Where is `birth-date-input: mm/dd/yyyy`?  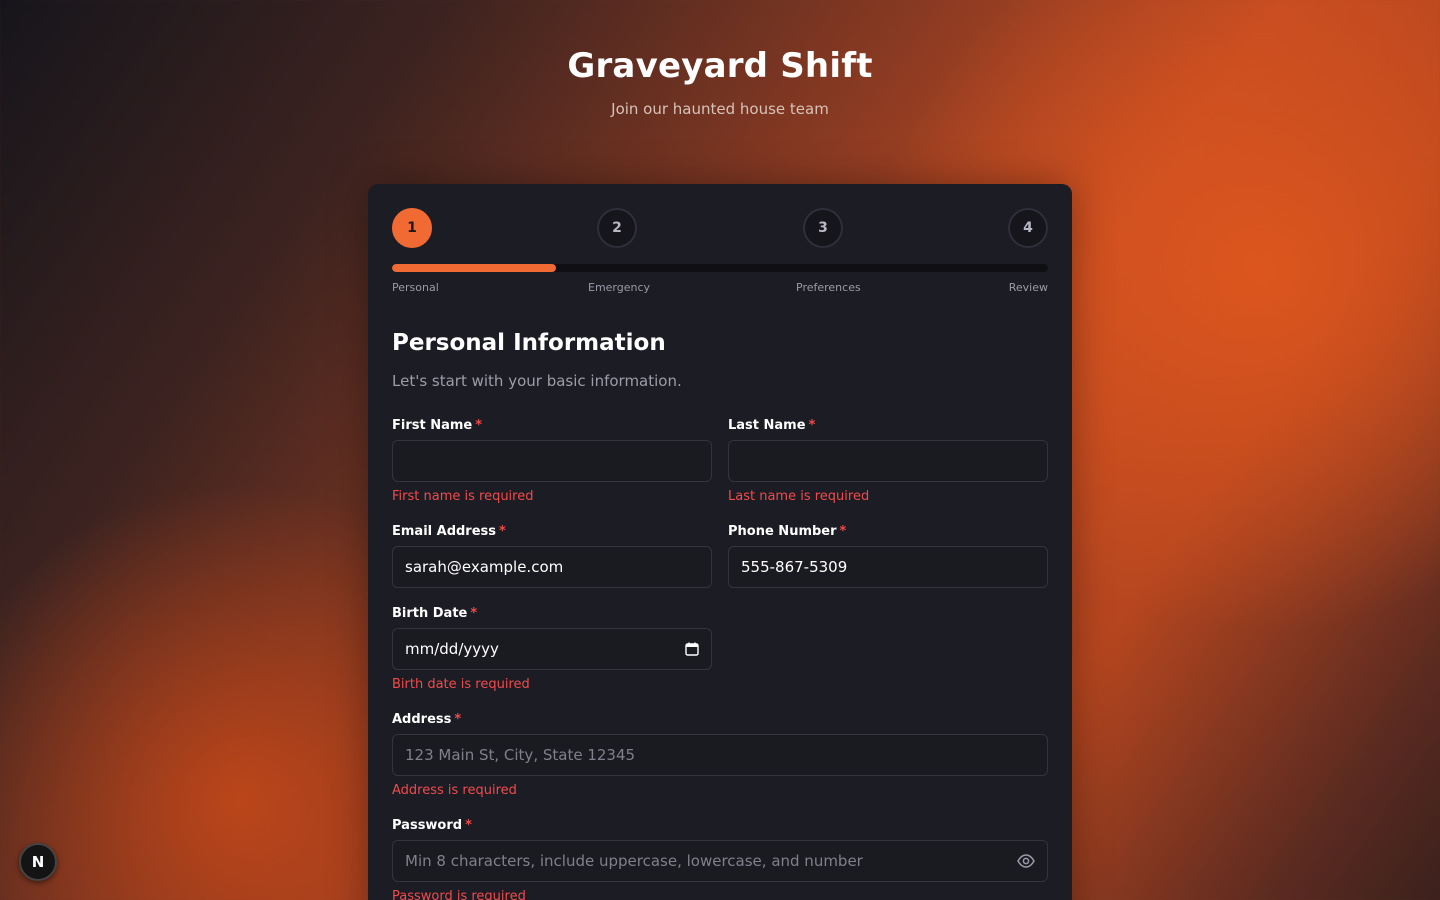
birth-date-input: mm/dd/yyyy is located at coordinates (552, 649).